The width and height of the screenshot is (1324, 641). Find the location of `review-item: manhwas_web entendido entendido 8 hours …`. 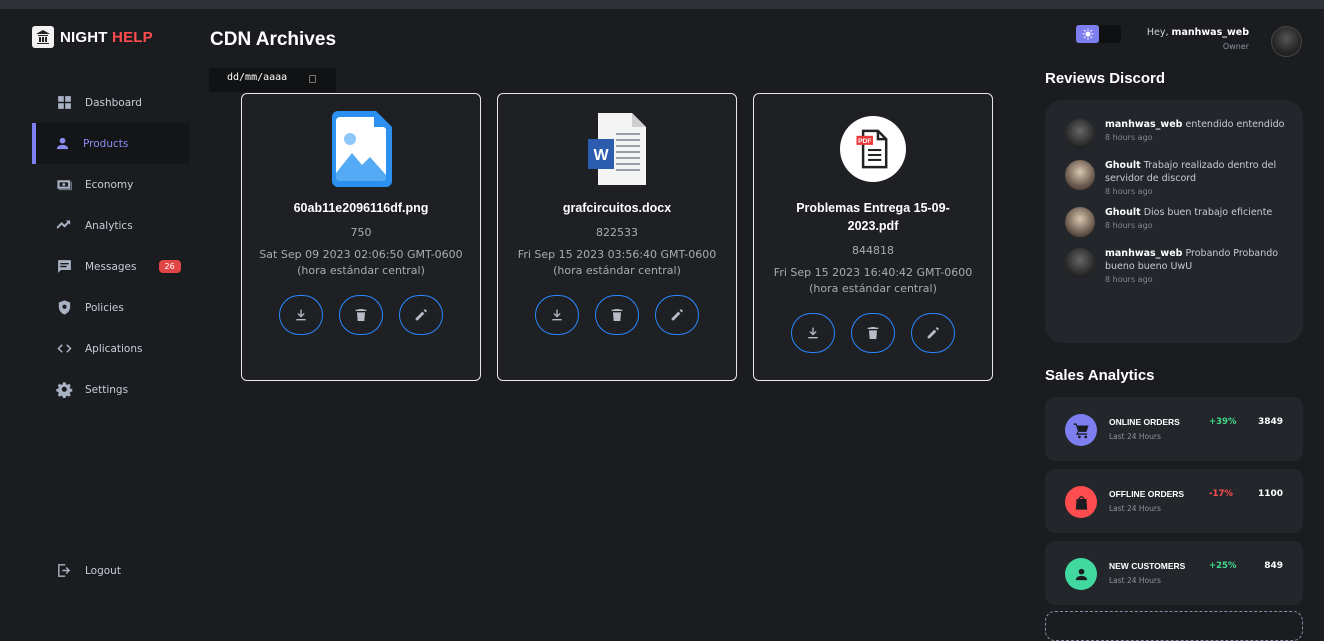

review-item: manhwas_web entendido entendido 8 hours … is located at coordinates (1177, 133).